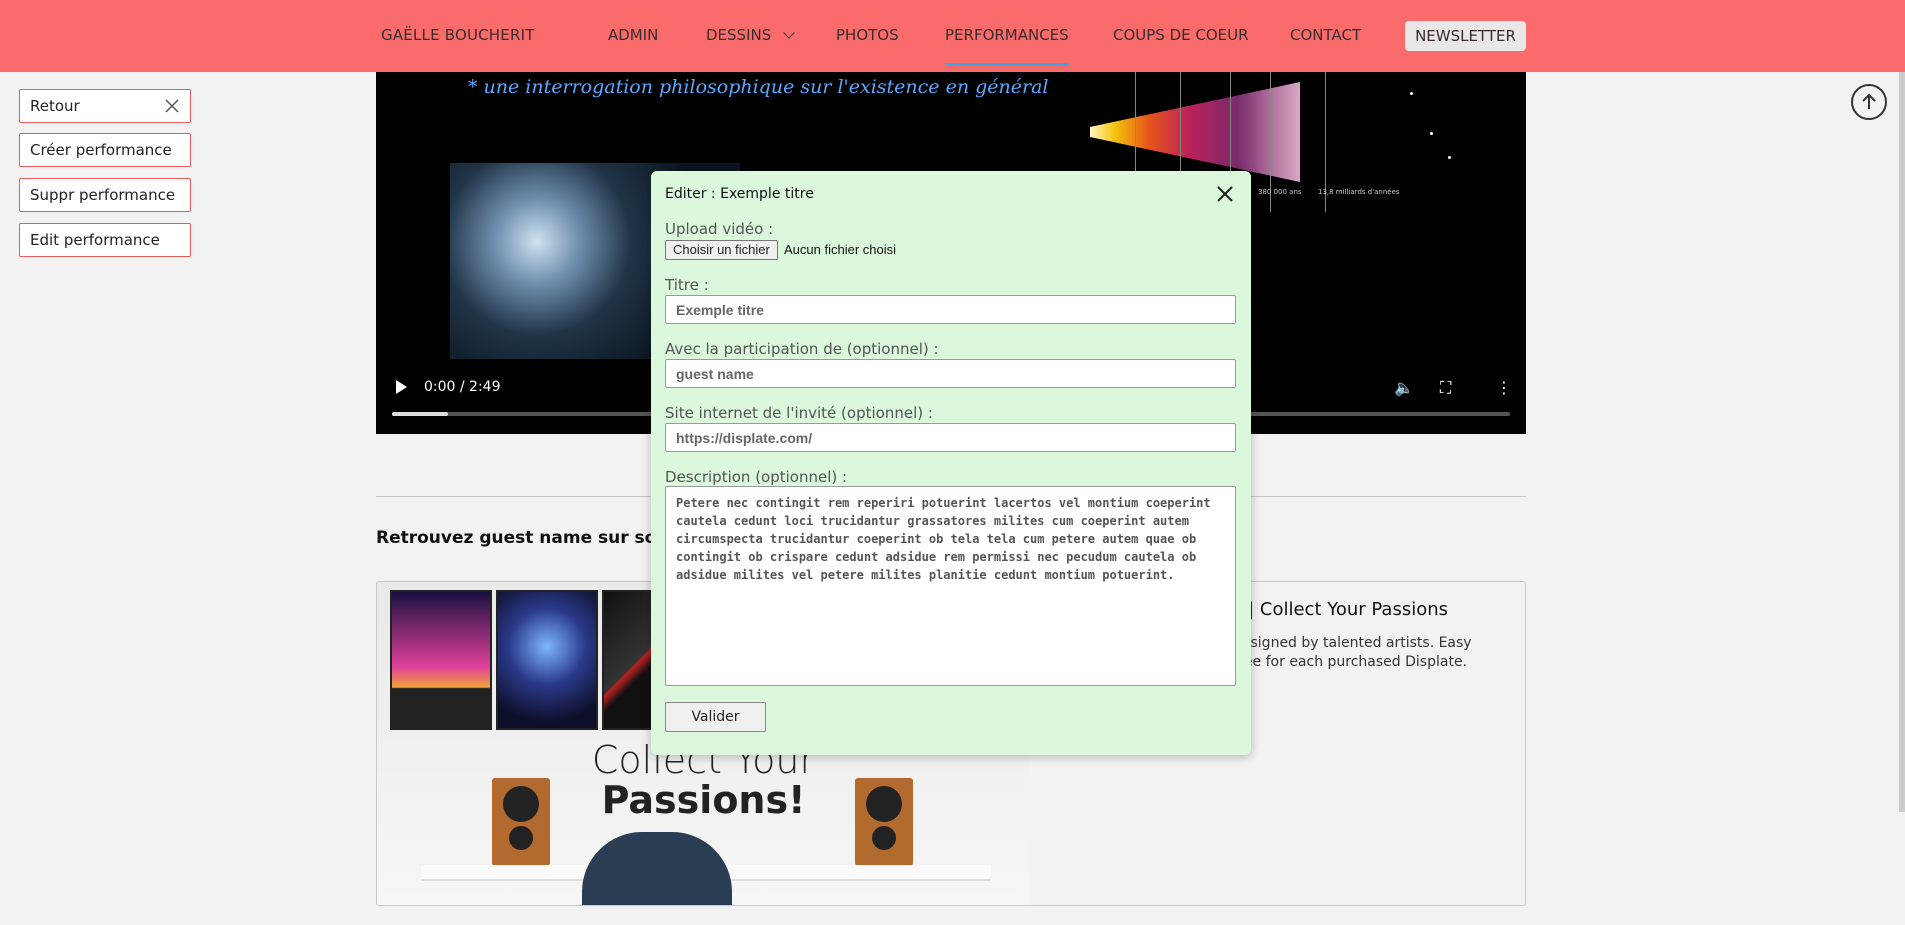  Describe the element at coordinates (703, 800) in the screenshot. I see `collect-text-line2: Passions!` at that location.